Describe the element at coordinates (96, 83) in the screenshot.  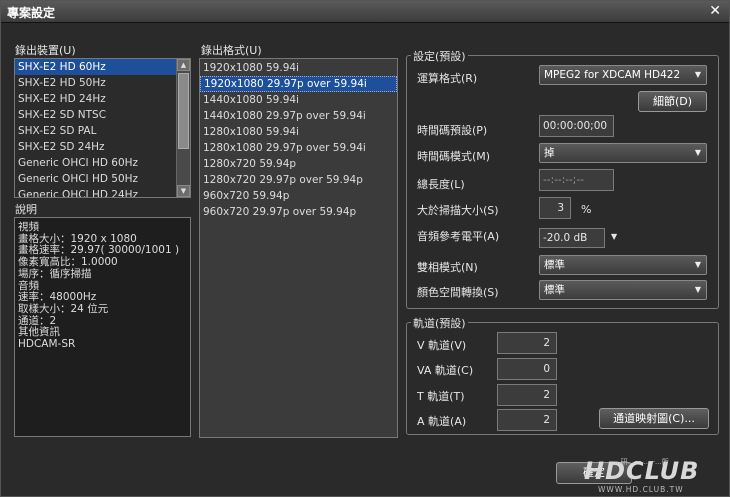
I see `device-list-item: SHX-E2 HD 50Hz` at that location.